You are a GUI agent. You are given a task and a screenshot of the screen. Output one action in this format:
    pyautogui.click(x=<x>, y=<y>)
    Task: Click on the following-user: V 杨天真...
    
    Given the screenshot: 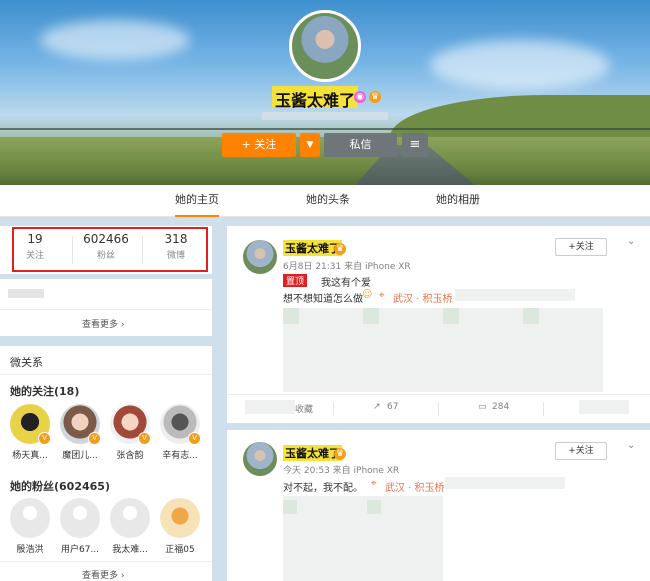 What is the action you would take?
    pyautogui.click(x=30, y=432)
    